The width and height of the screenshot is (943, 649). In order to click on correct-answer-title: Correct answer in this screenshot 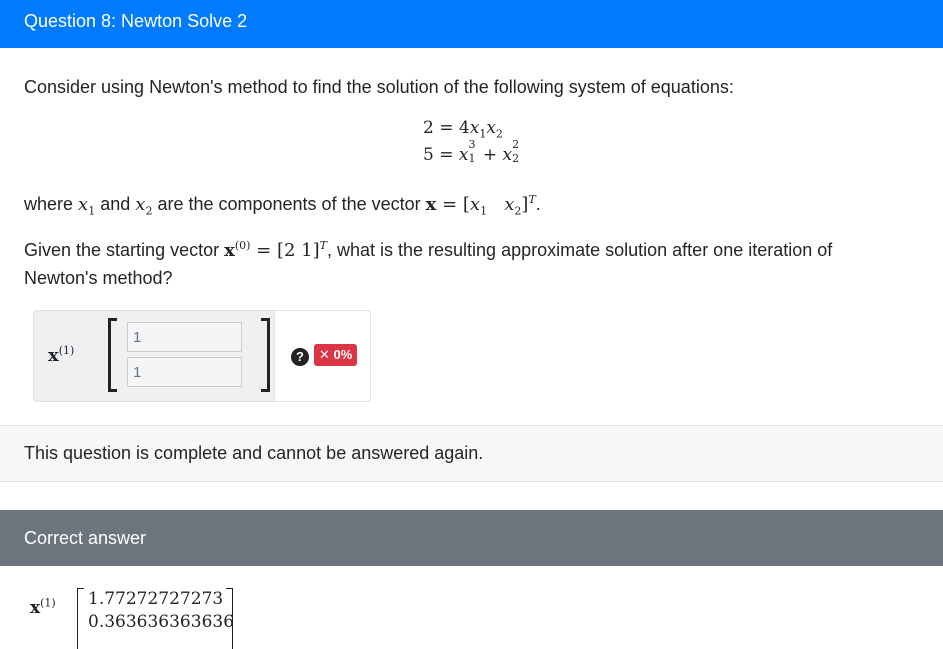, I will do `click(85, 538)`.